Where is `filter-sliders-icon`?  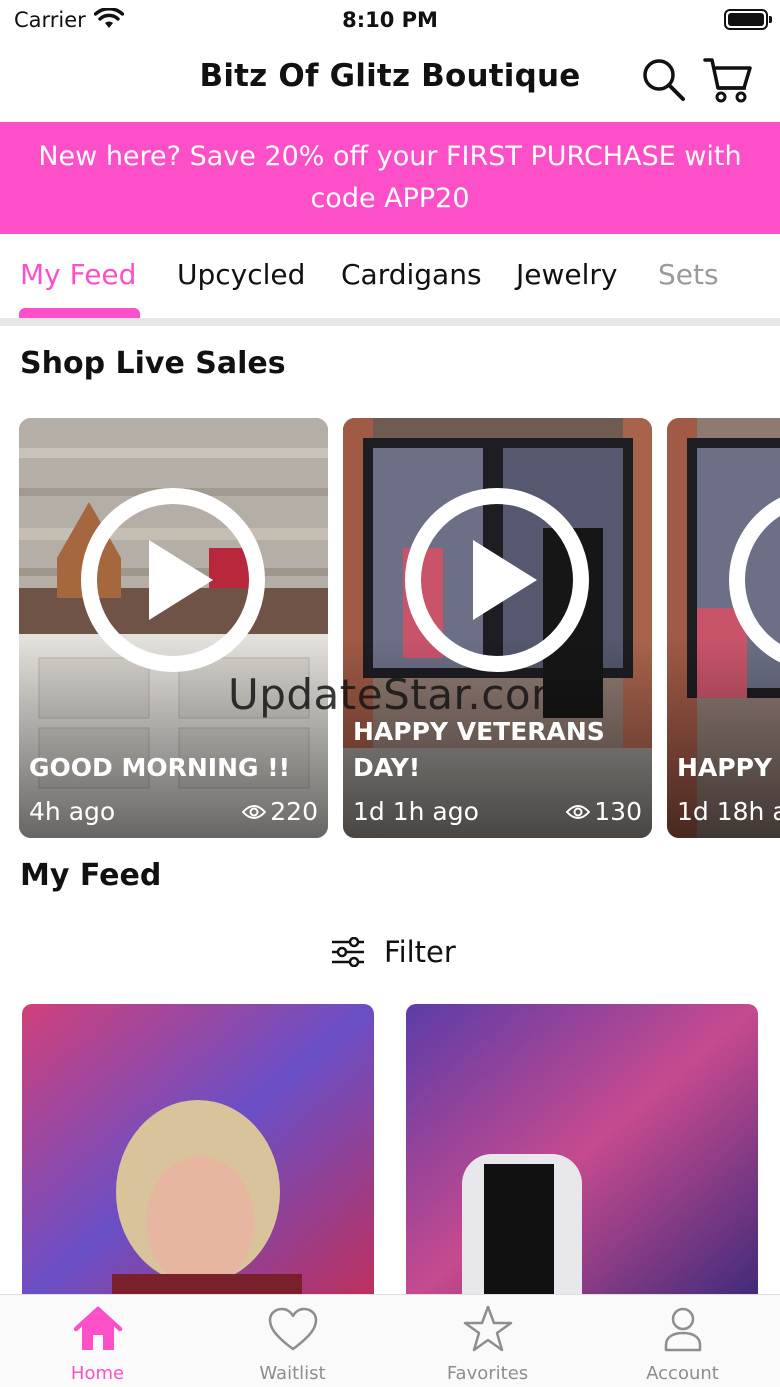
filter-sliders-icon is located at coordinates (348, 952).